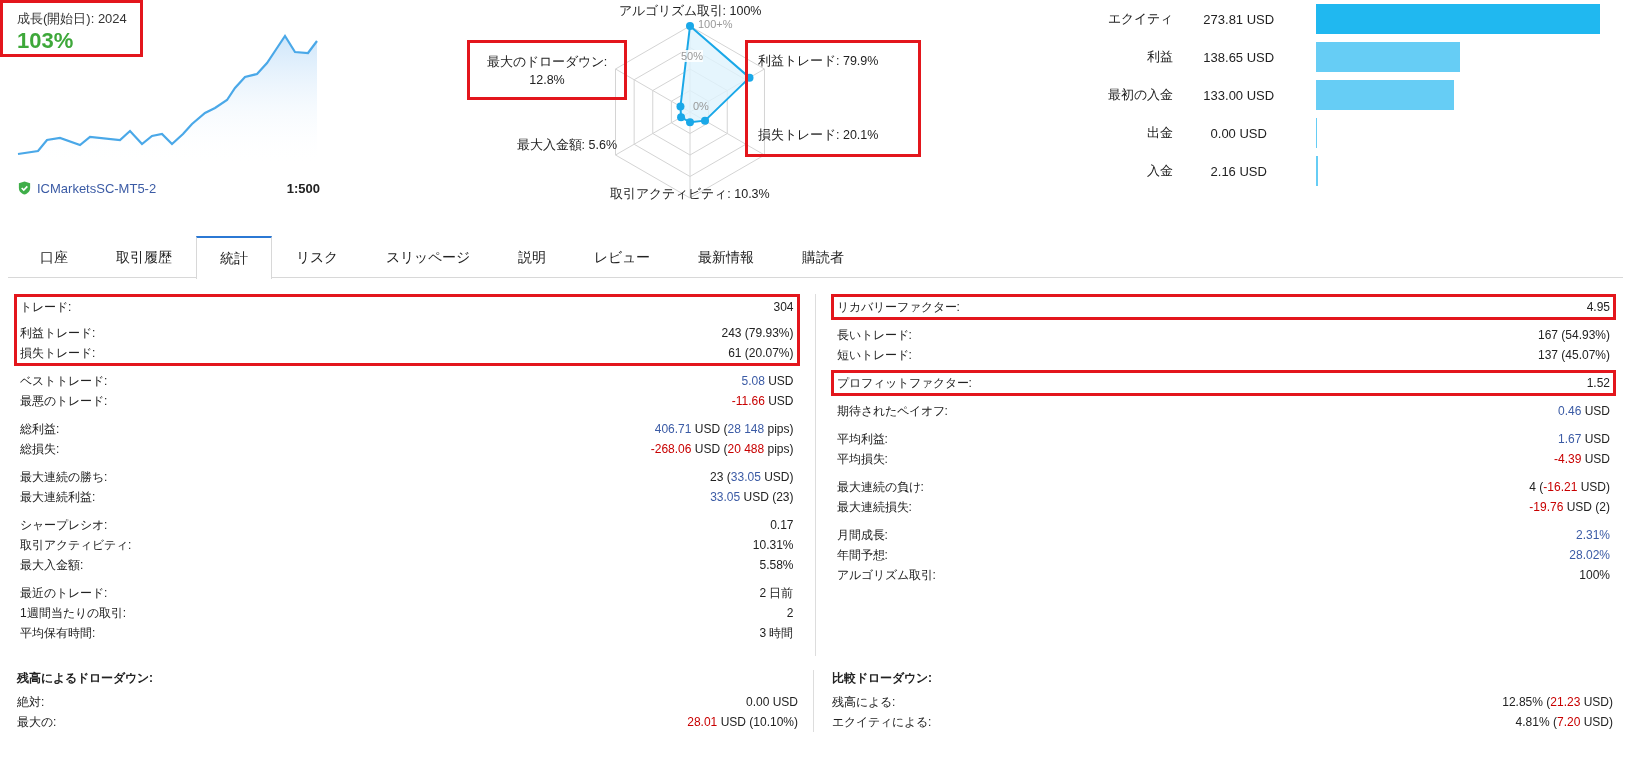 This screenshot has height=769, width=1631. Describe the element at coordinates (773, 545) in the screenshot. I see `stat-value: 10.31%` at that location.